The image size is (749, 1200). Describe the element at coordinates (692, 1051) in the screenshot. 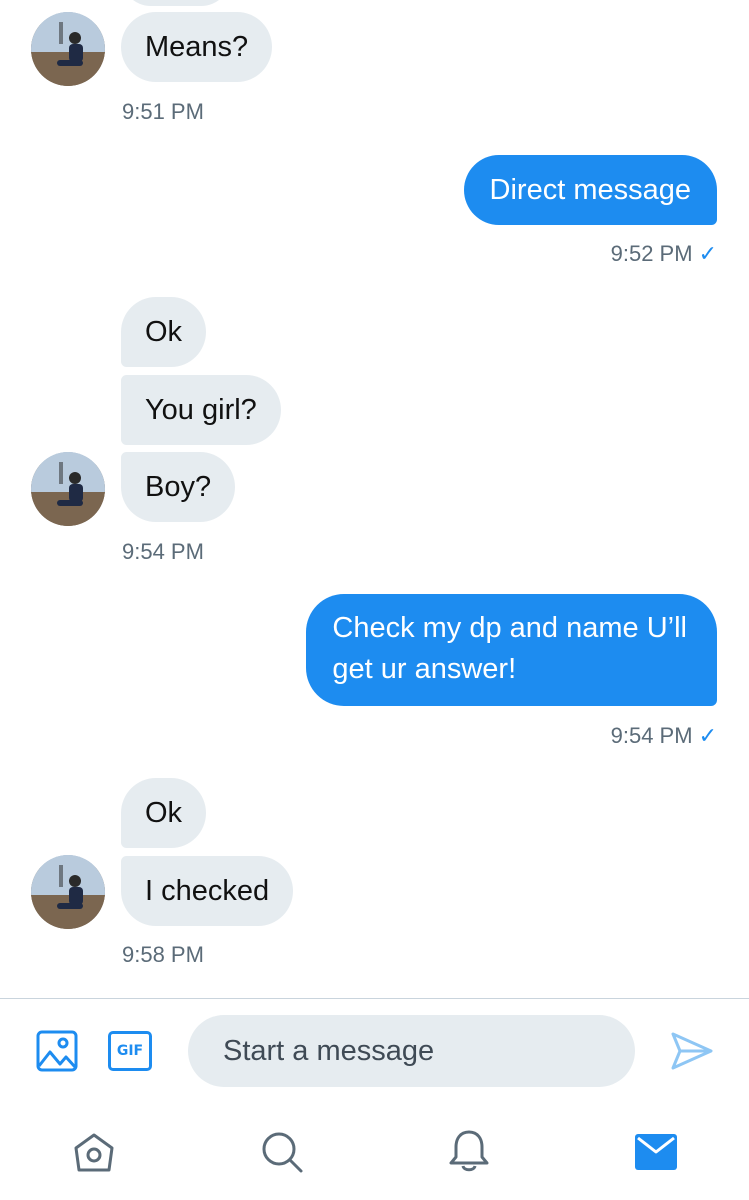

I see `send-icon` at that location.